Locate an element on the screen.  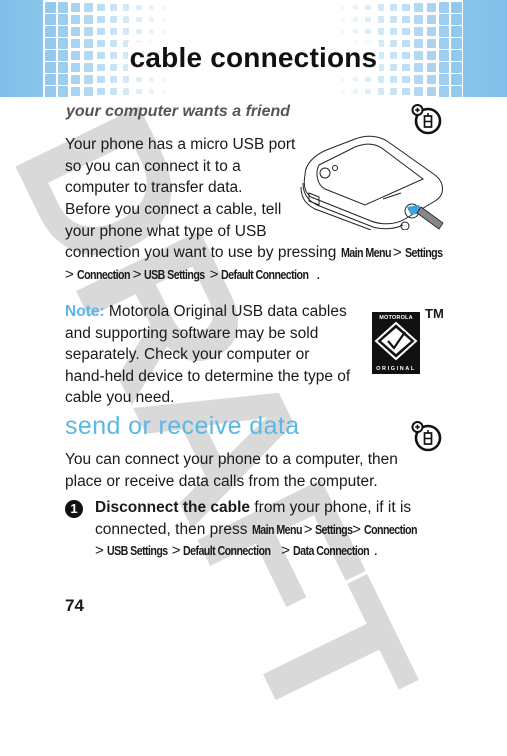
menu-path-data-connection: Data Connection is located at coordinates (331, 550).